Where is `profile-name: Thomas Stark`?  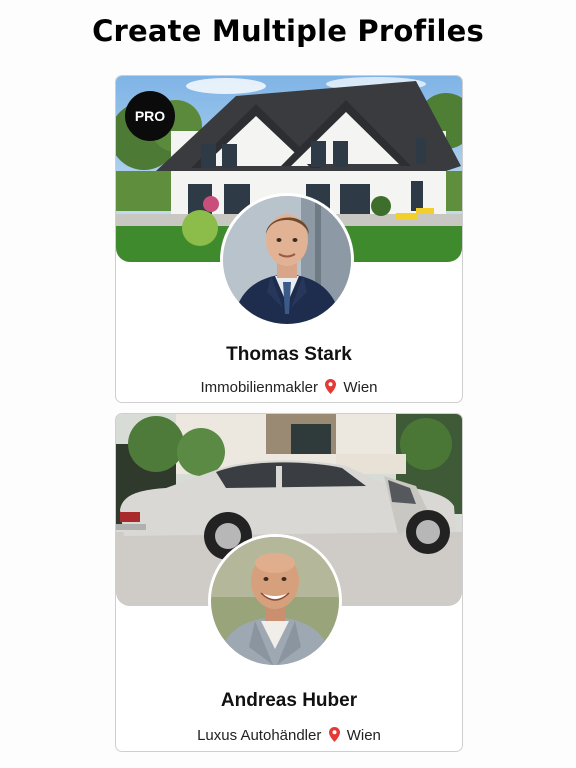 profile-name: Thomas Stark is located at coordinates (289, 354).